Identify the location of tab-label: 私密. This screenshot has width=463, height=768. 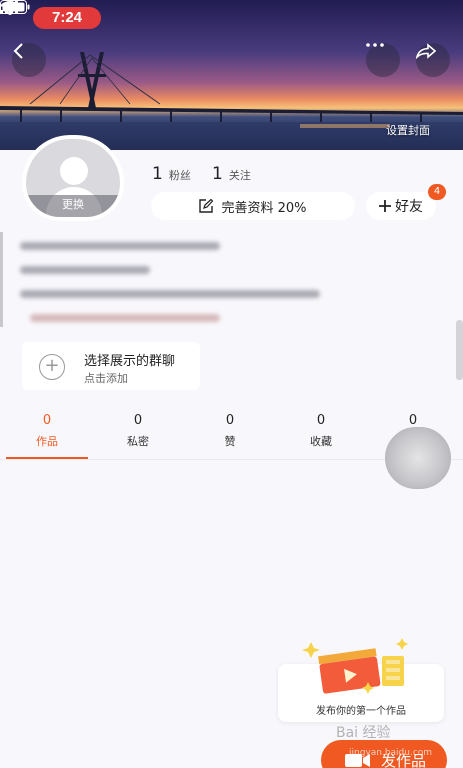
(138, 441).